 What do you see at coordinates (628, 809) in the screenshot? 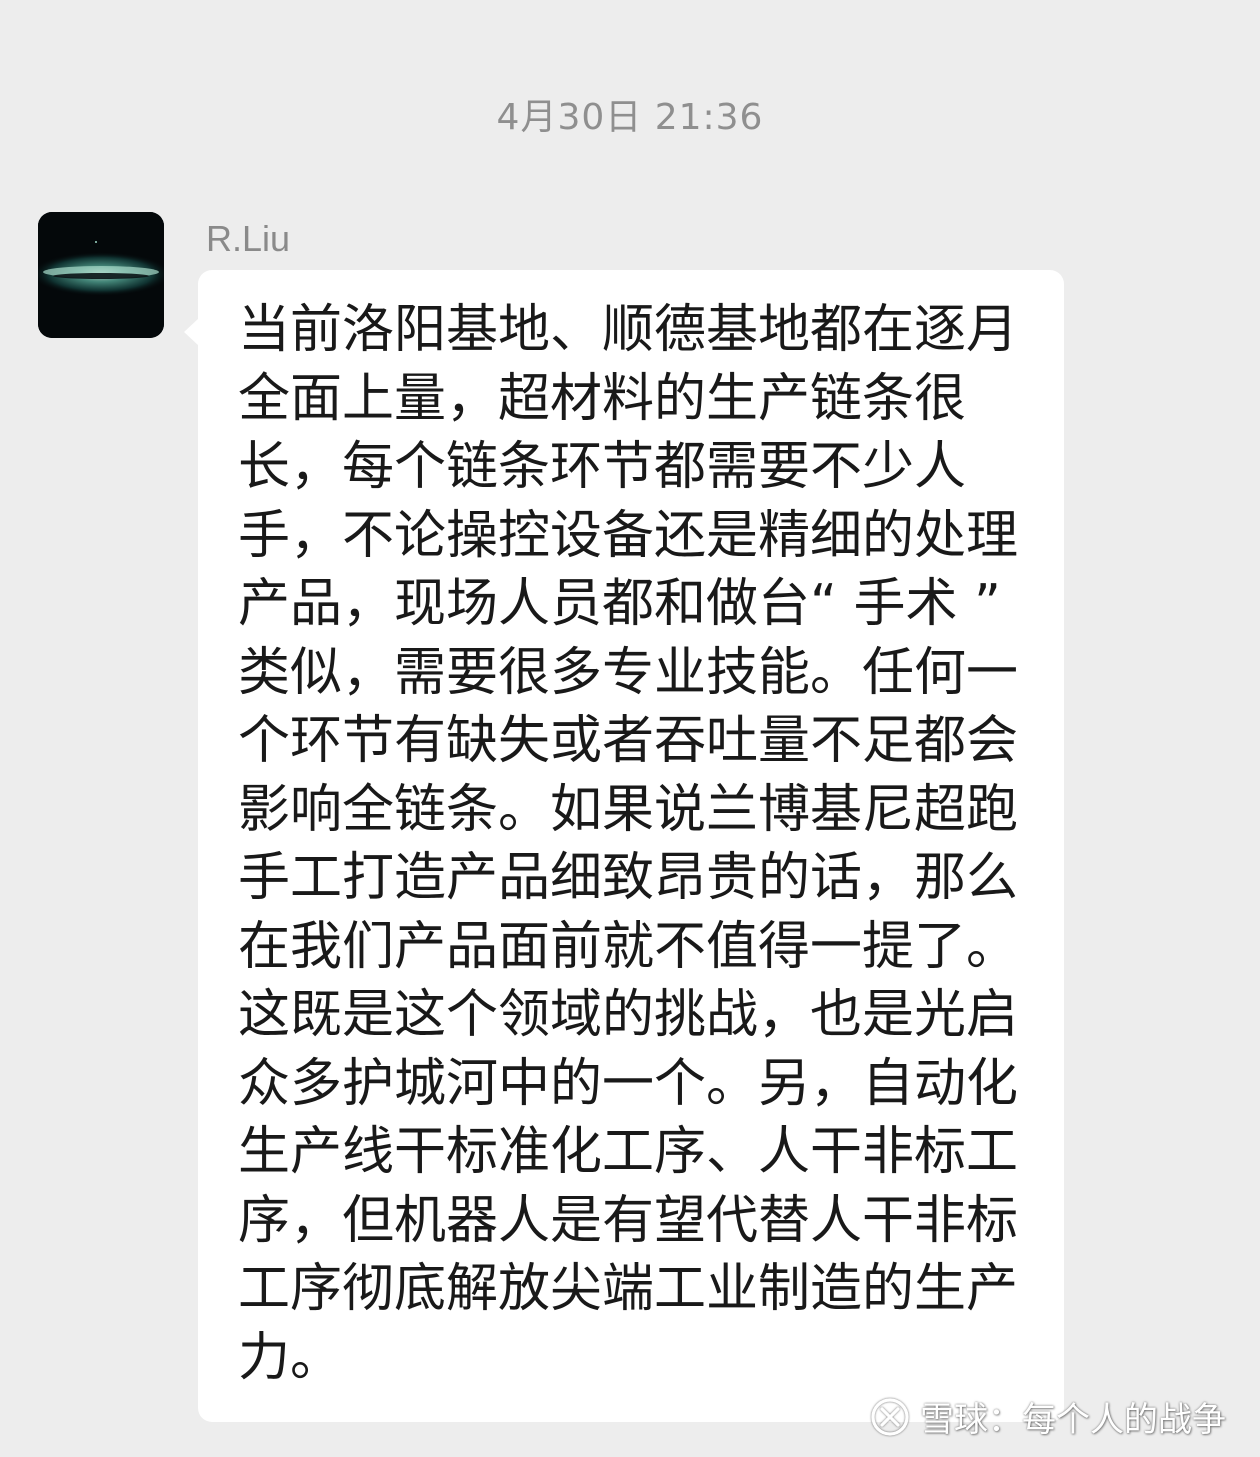
I see `message-line: 影响全链条。如果说兰博基尼超跑` at bounding box center [628, 809].